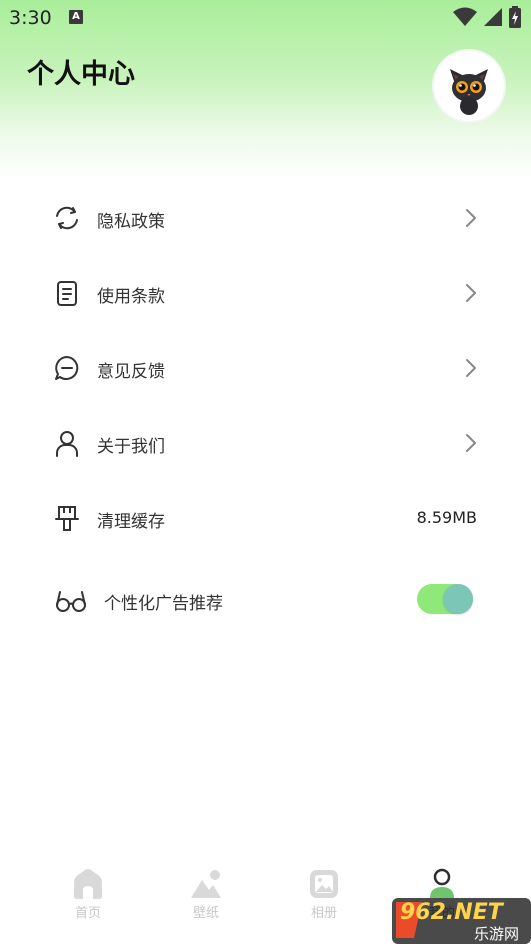 The width and height of the screenshot is (531, 948). Describe the element at coordinates (131, 447) in the screenshot. I see `about-label: 关于我们` at that location.